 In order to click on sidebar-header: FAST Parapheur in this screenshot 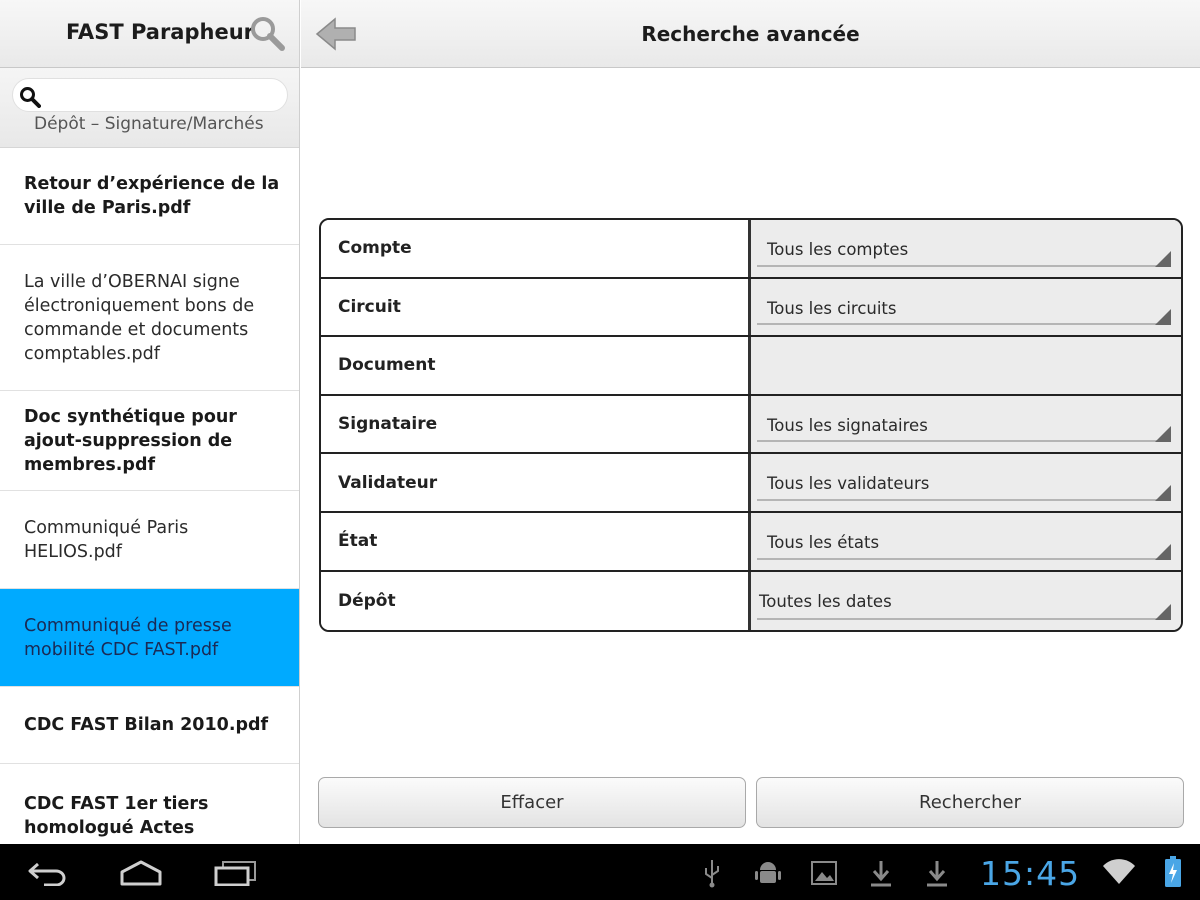, I will do `click(149, 34)`.